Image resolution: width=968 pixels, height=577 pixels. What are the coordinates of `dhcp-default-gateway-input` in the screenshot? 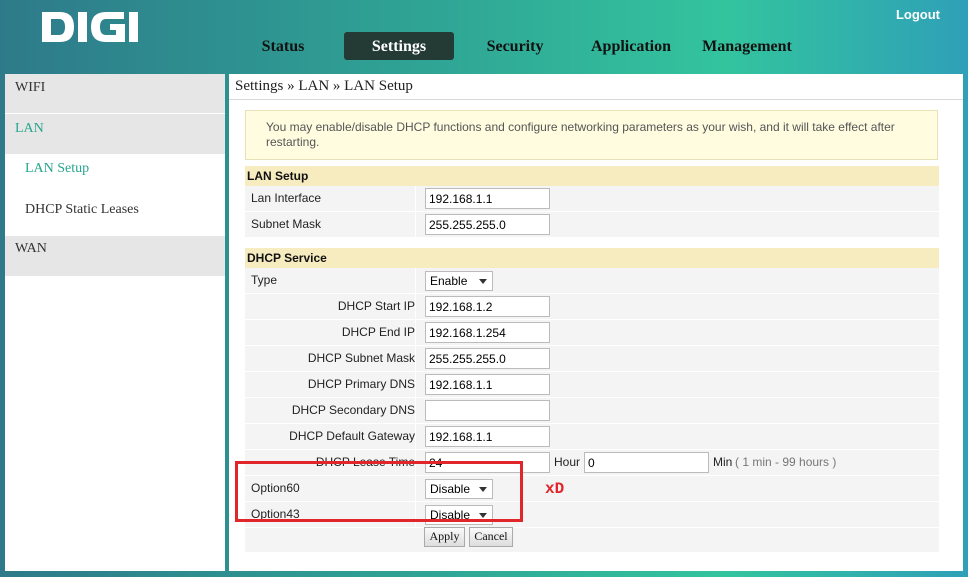 It's located at (487, 436).